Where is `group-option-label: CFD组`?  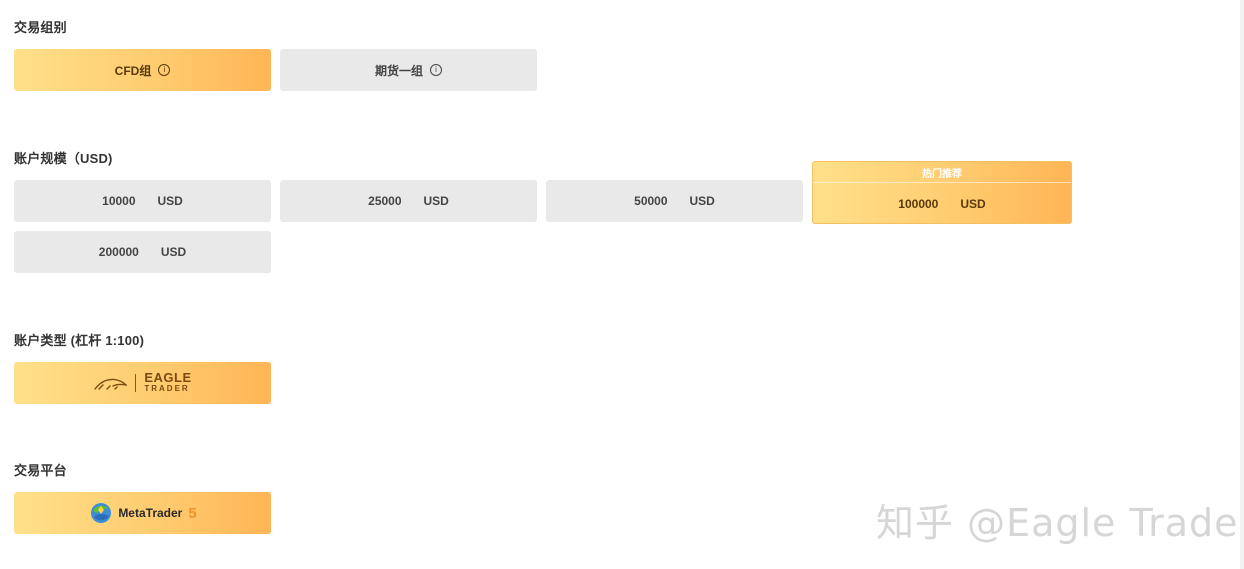
group-option-label: CFD组 is located at coordinates (133, 70).